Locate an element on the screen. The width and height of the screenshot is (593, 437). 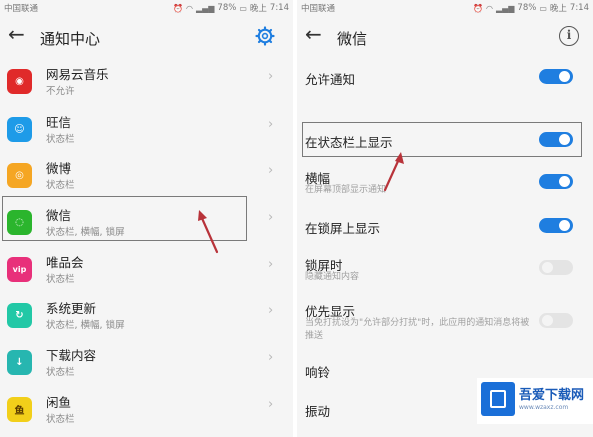
setting-title: 响铃 is located at coordinates (318, 372).